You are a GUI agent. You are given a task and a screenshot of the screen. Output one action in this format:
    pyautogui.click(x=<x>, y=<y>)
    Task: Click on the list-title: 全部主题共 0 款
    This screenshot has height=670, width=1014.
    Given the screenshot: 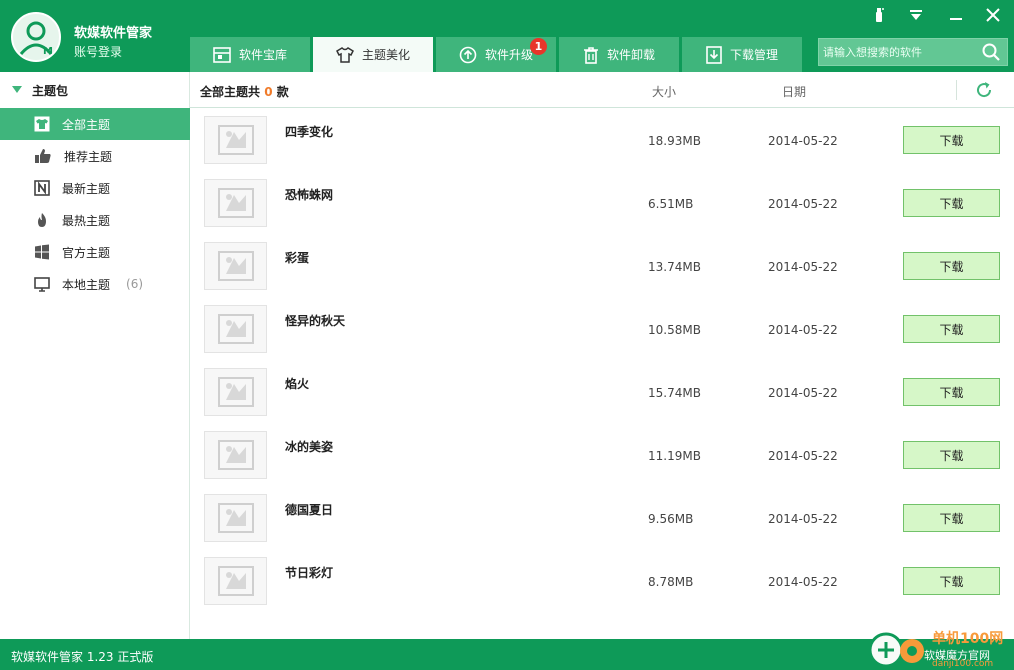 What is the action you would take?
    pyautogui.click(x=244, y=91)
    